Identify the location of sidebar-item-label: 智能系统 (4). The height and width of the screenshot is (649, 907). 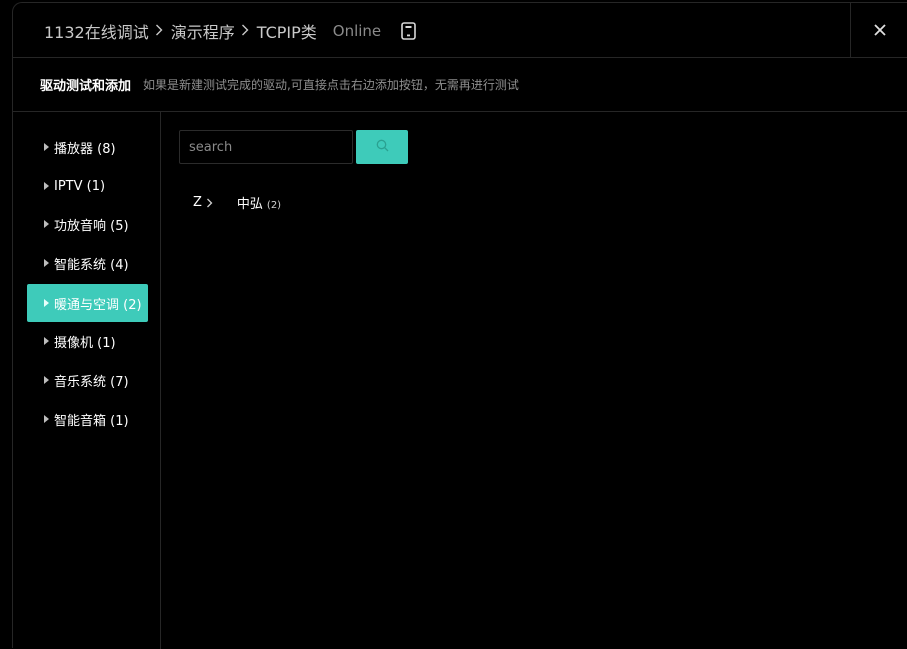
(91, 265).